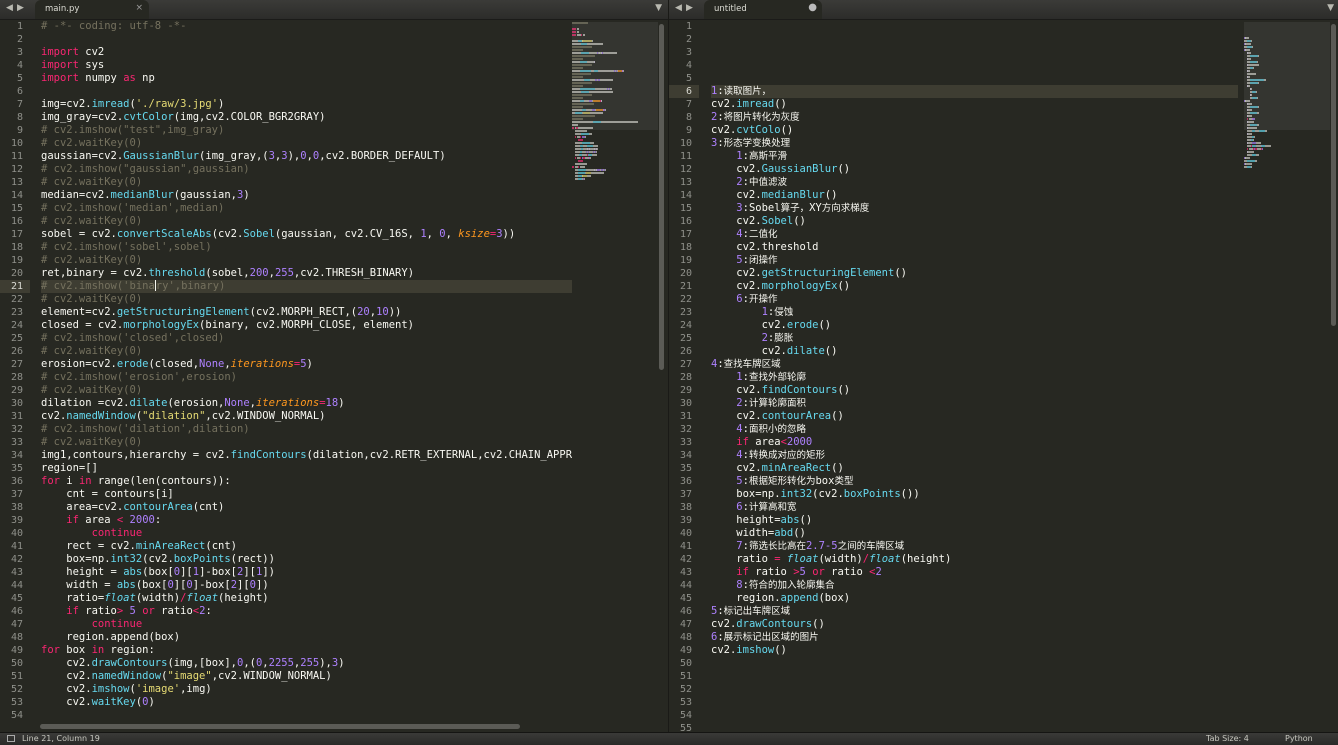 The image size is (1338, 745). Describe the element at coordinates (306, 52) in the screenshot. I see `code-line: import cv2` at that location.